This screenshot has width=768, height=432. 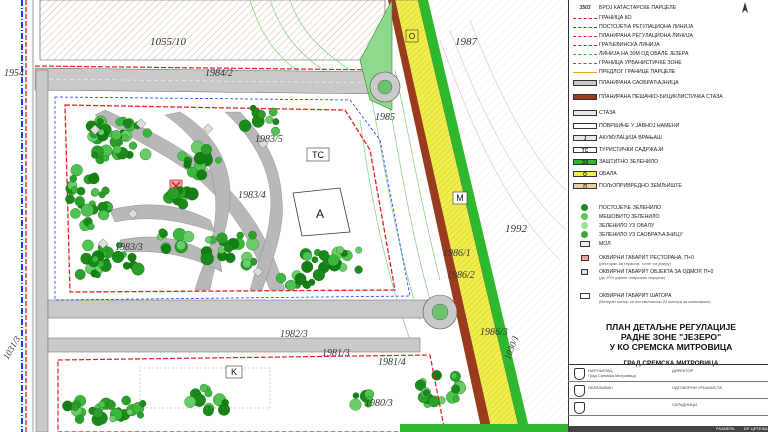 I want to click on parcel-label: 1982/3, so click(x=294, y=334).